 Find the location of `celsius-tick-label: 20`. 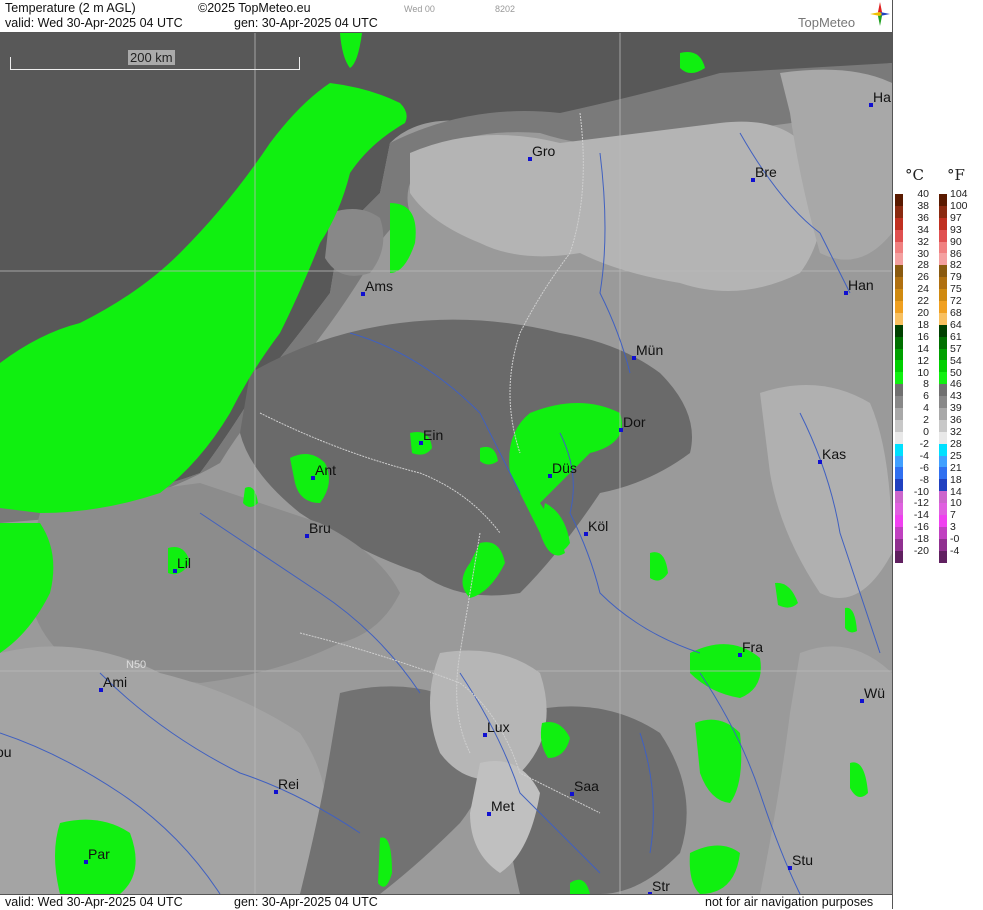

celsius-tick-label: 20 is located at coordinates (923, 313).